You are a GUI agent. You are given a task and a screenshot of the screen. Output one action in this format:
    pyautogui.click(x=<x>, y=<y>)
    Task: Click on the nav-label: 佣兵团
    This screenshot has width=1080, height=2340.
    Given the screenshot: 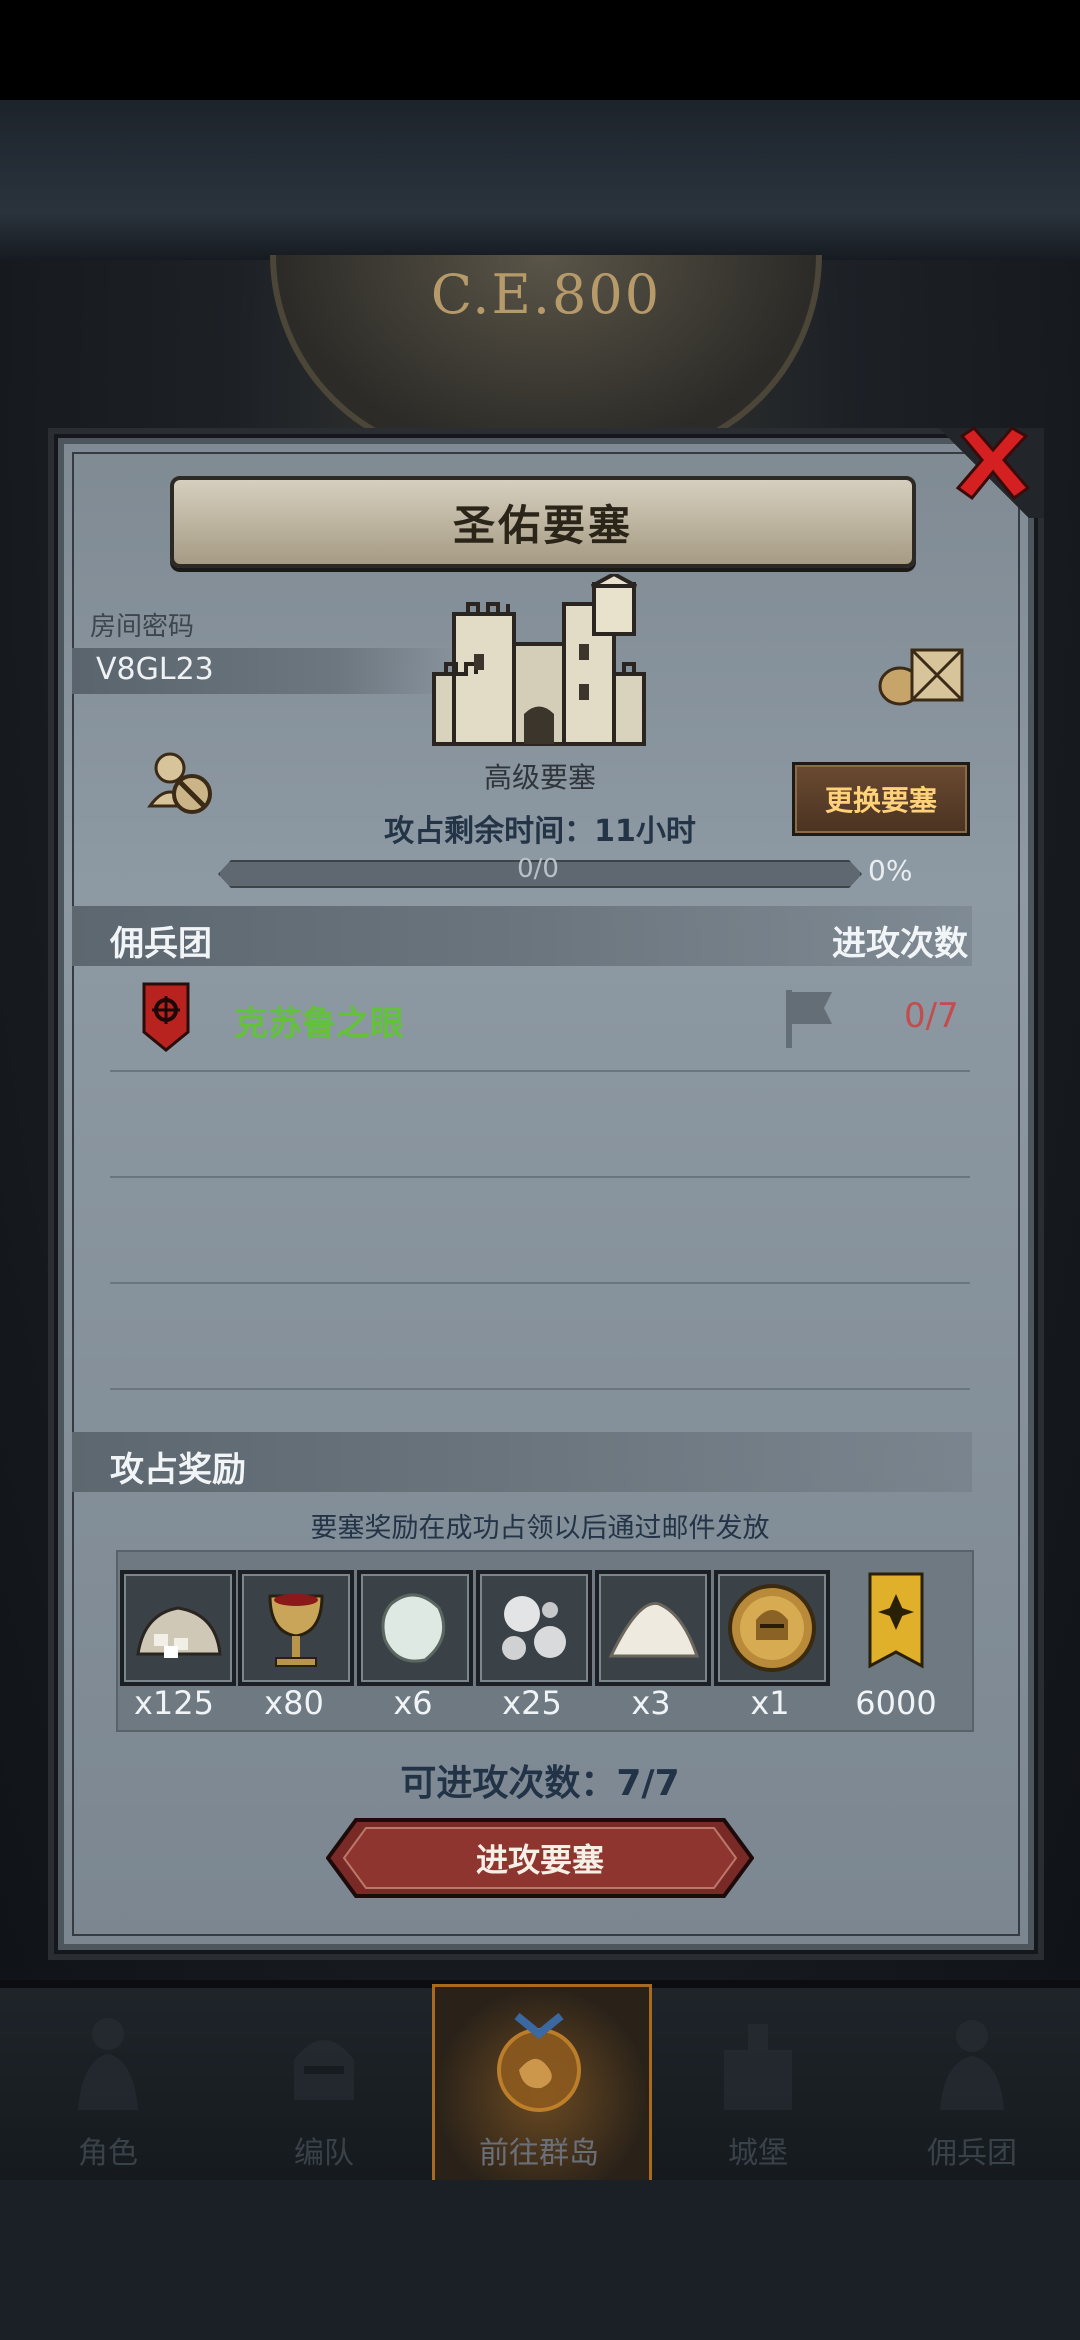 What is the action you would take?
    pyautogui.click(x=972, y=2153)
    